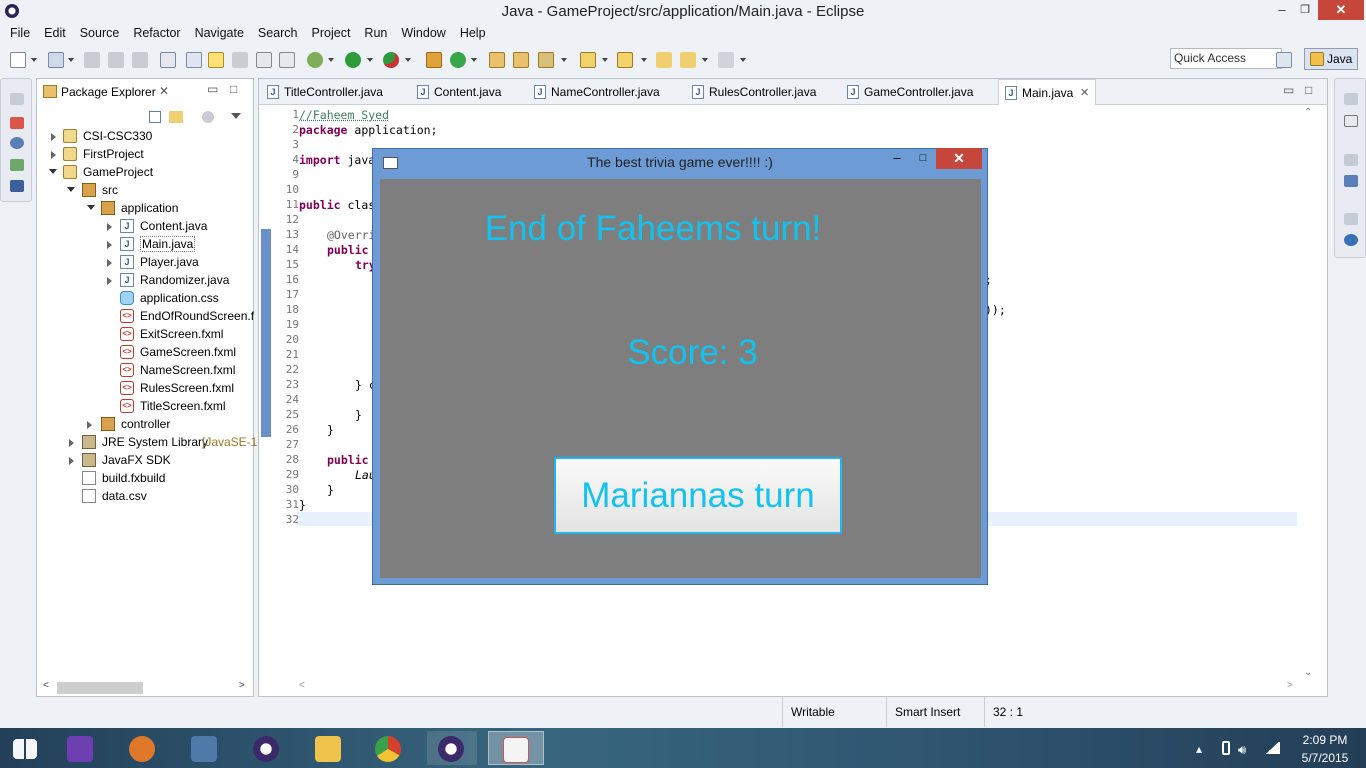 Image resolution: width=1366 pixels, height=768 pixels. What do you see at coordinates (625, 60) in the screenshot?
I see `previous-annotation-icon` at bounding box center [625, 60].